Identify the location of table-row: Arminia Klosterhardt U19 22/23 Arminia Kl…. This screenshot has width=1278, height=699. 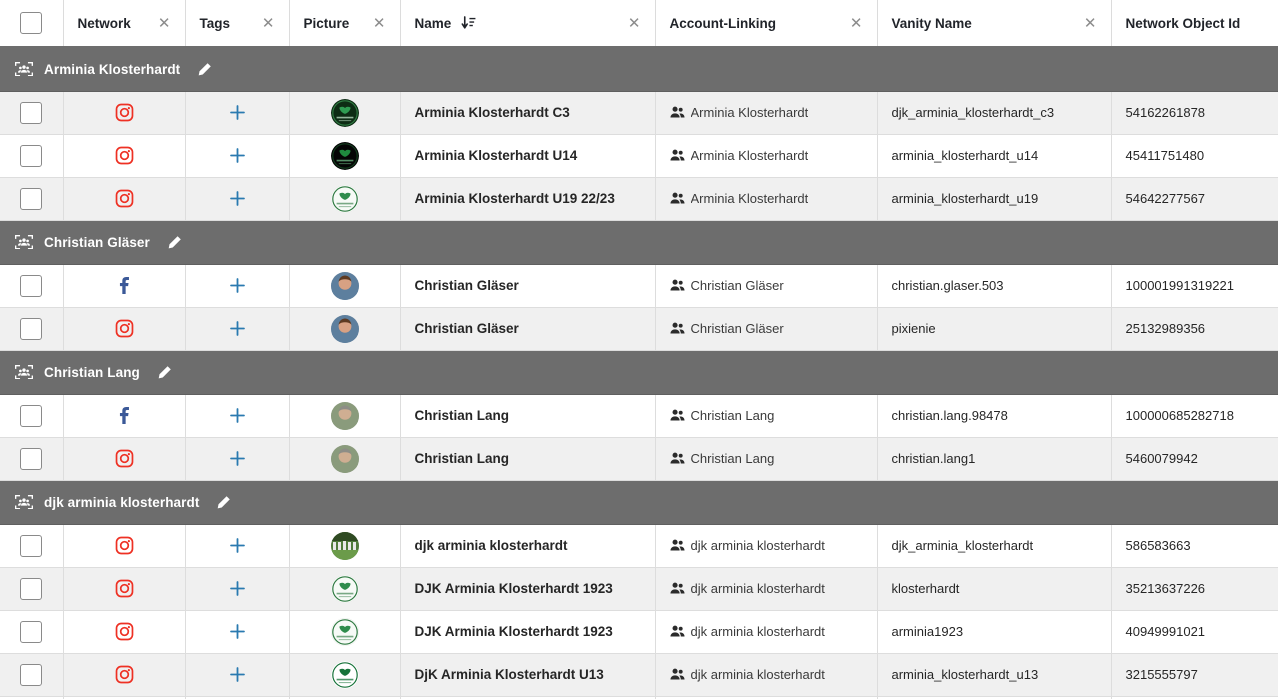
(639, 199).